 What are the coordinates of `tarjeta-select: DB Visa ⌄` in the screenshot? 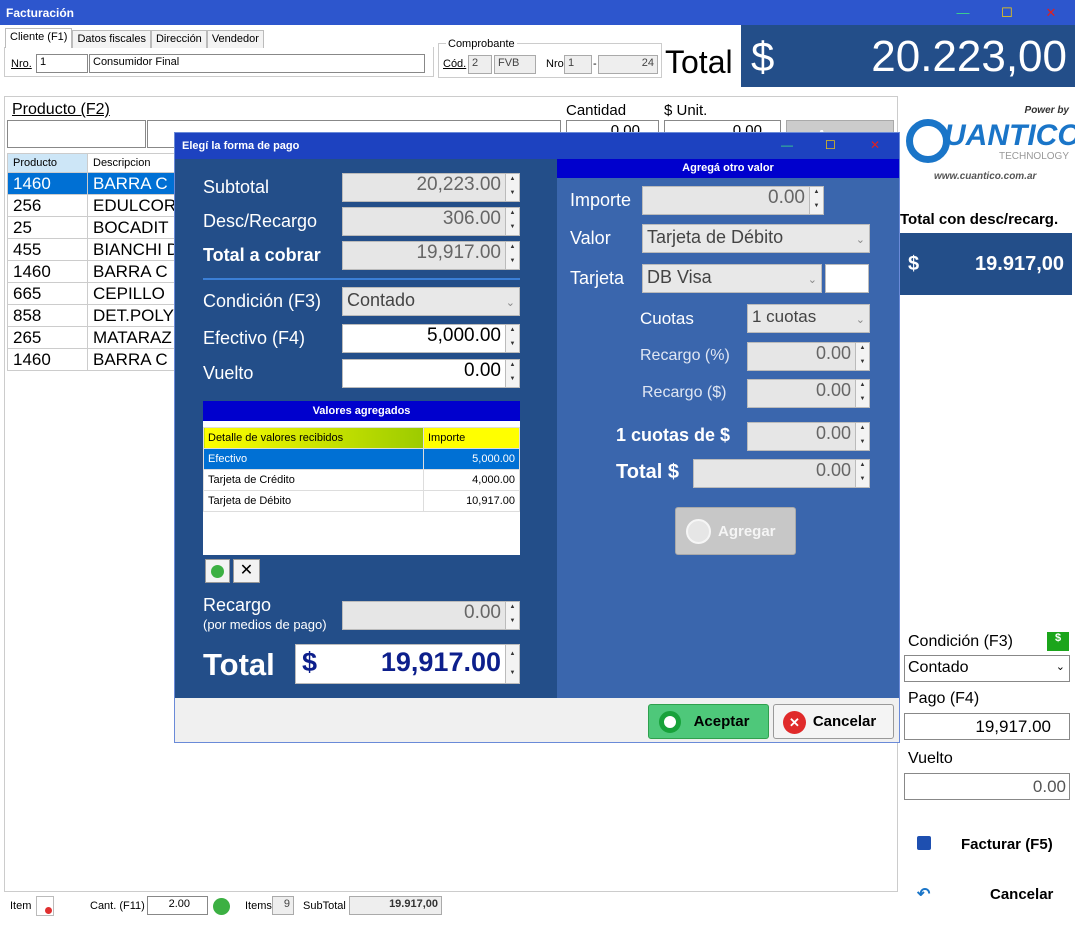 It's located at (732, 278).